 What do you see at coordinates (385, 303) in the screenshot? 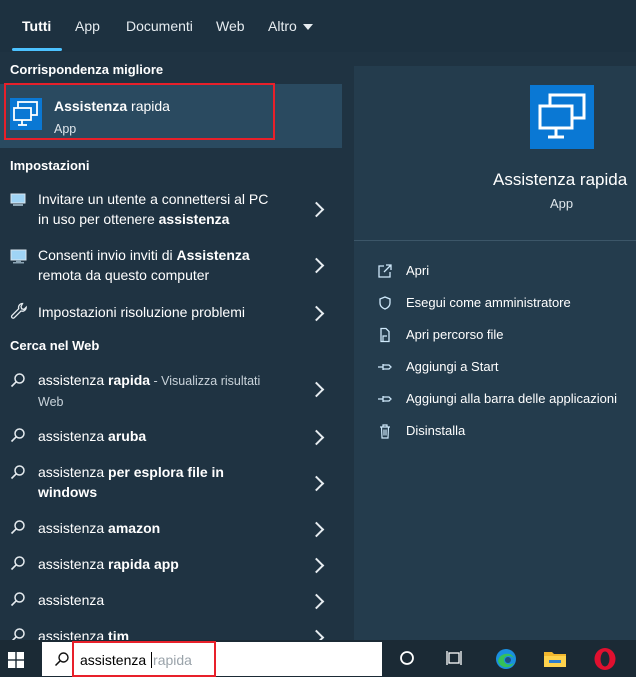
I see `shield-icon` at bounding box center [385, 303].